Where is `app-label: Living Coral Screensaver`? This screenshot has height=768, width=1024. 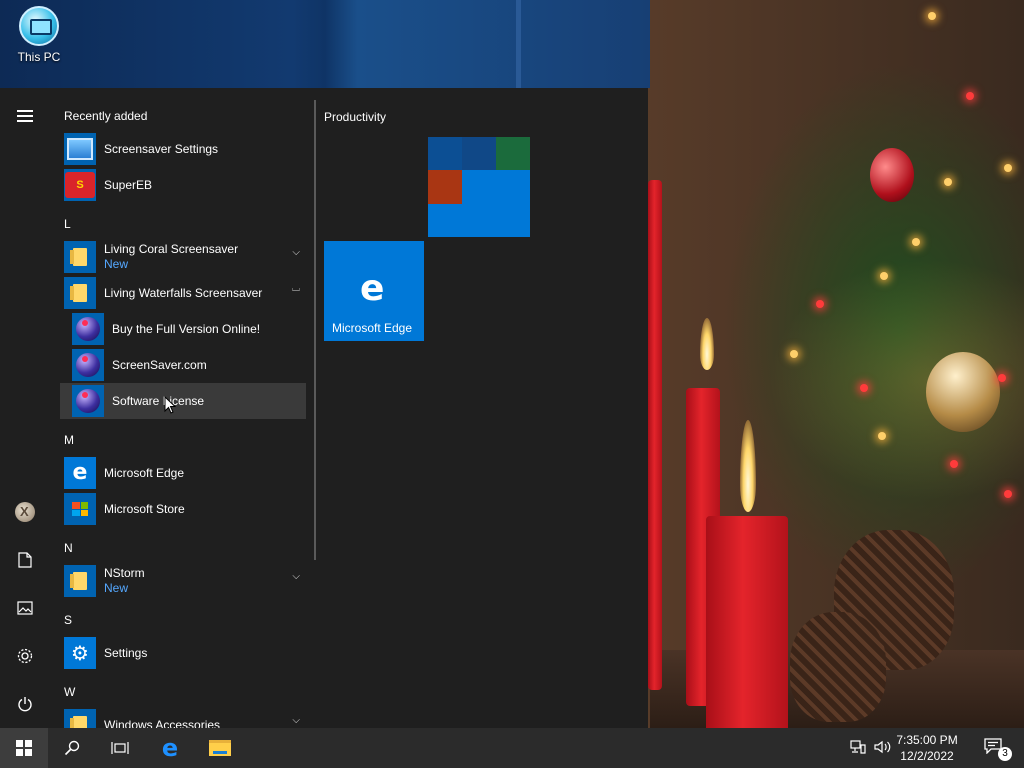
app-label: Living Coral Screensaver is located at coordinates (171, 249).